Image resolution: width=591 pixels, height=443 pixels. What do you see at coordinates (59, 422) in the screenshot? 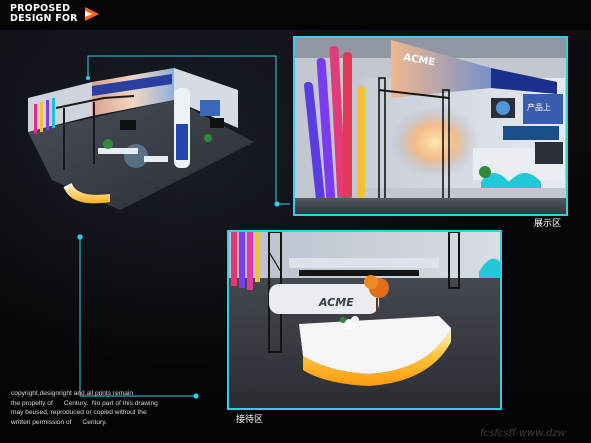
I see `copyright-line-4: written permission of Century.` at bounding box center [59, 422].